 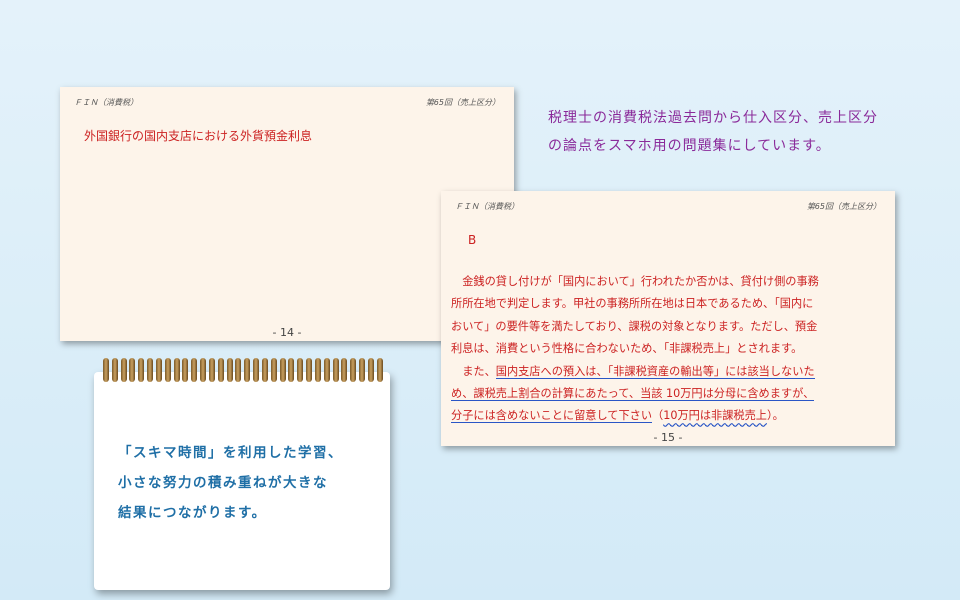 I want to click on intro-line: 税理士の消費税法過去問から仕入区分、売上区分, so click(x=713, y=118).